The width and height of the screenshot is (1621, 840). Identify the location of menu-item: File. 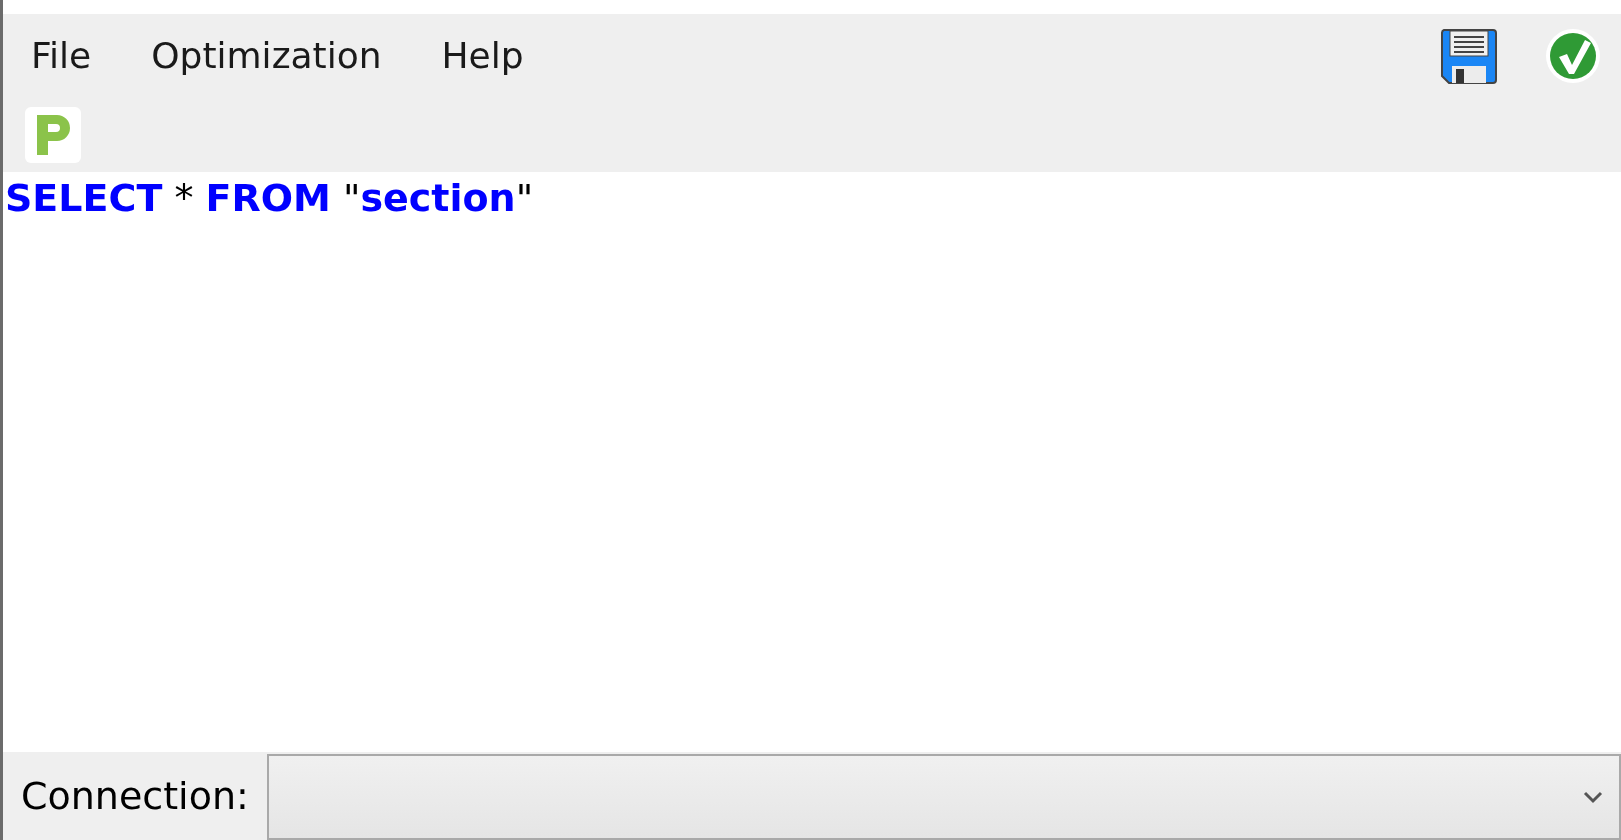
(61, 56).